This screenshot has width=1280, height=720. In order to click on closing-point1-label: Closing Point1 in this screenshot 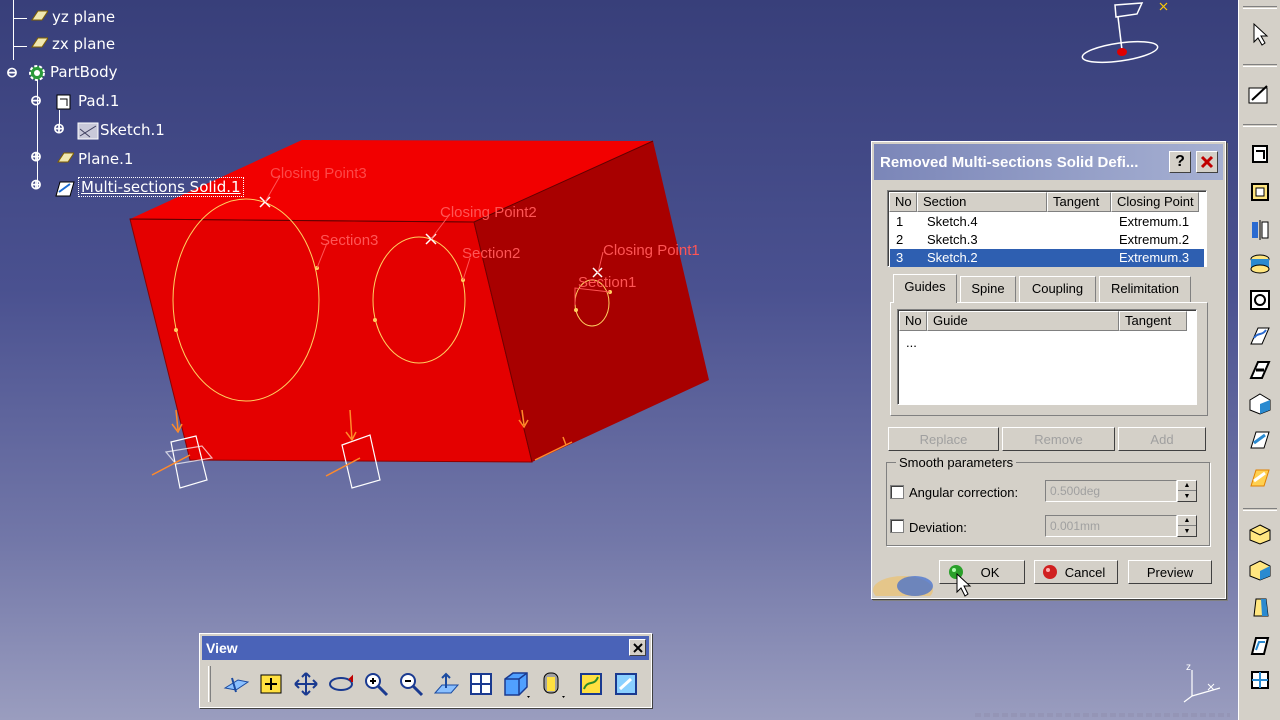, I will do `click(651, 250)`.